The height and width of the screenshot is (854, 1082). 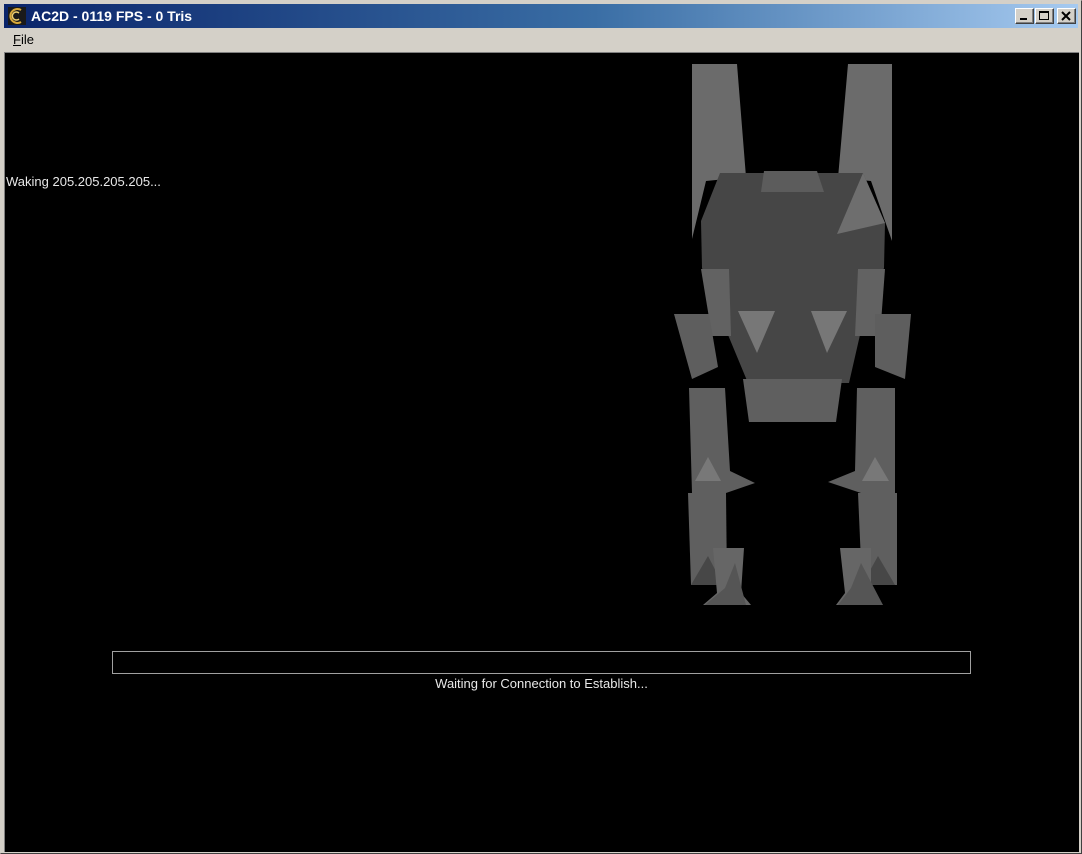 What do you see at coordinates (17, 16) in the screenshot?
I see `app-icon` at bounding box center [17, 16].